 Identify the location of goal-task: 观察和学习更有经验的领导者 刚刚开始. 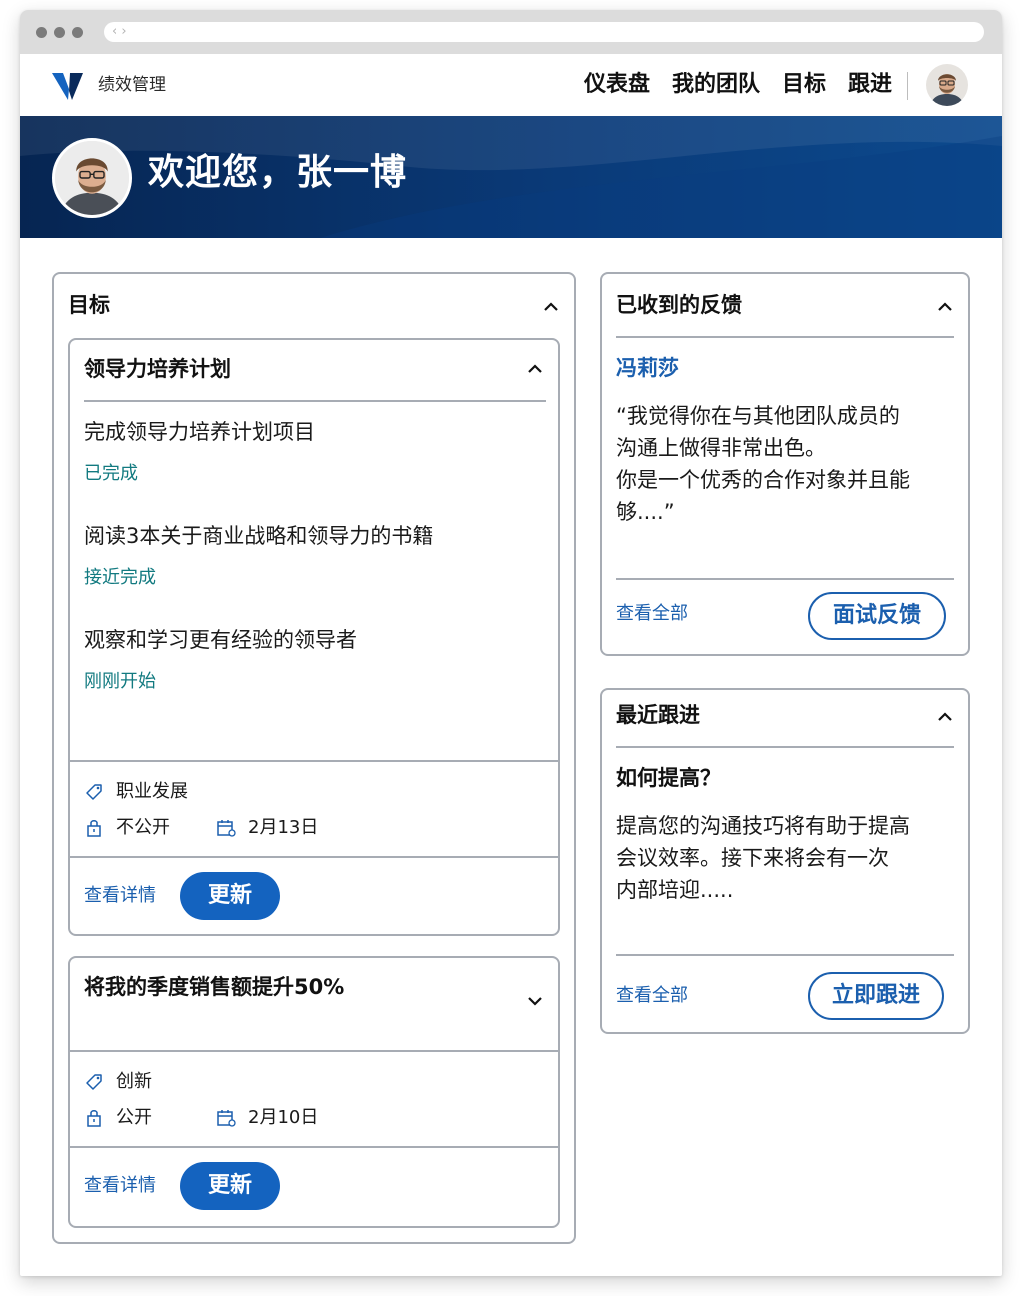
(220, 660).